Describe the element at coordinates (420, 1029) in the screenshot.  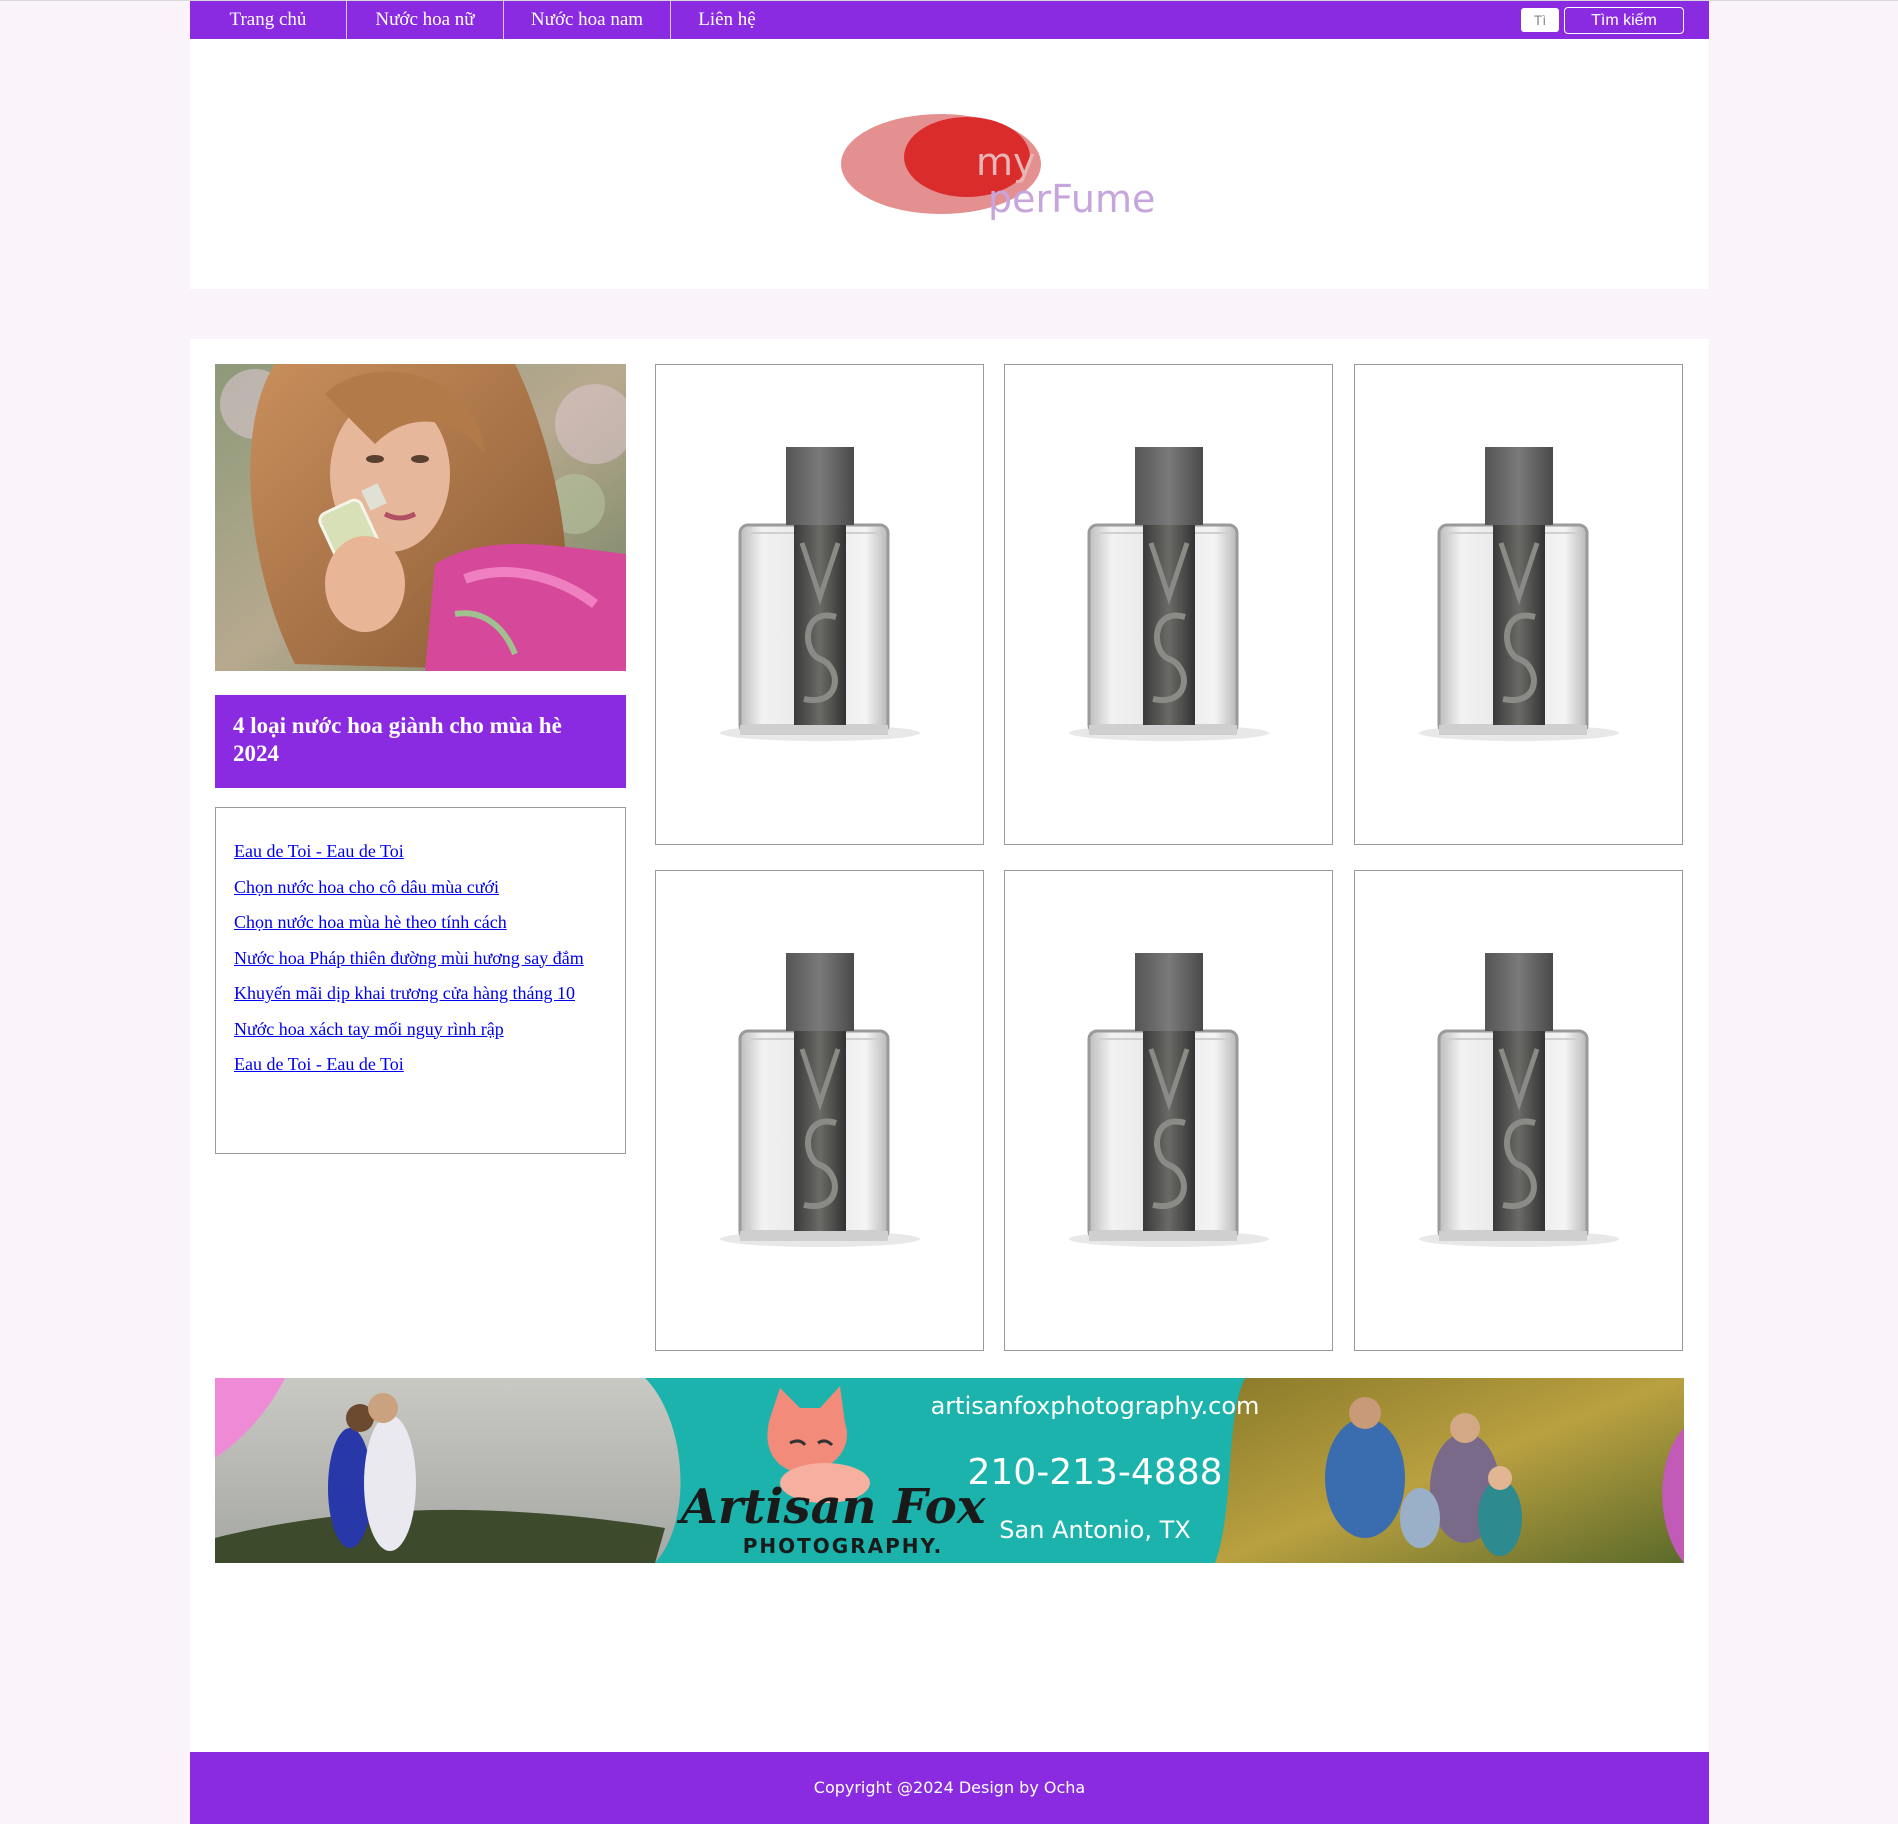
I see `article-link: Nước hoa xách tay mối nguy rình rập` at that location.